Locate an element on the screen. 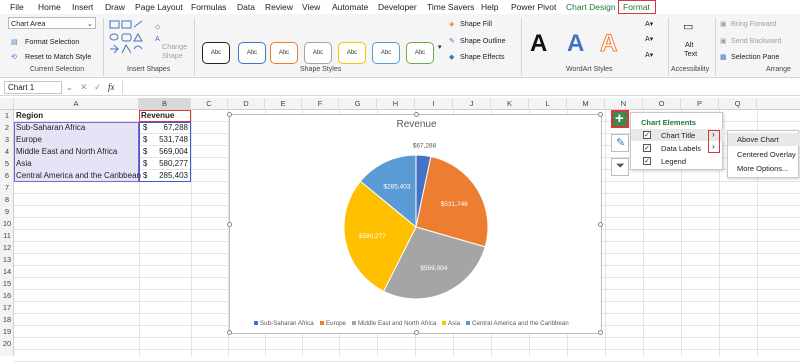 Image resolution: width=800 pixels, height=362 pixels. column-header-h: H is located at coordinates (396, 104).